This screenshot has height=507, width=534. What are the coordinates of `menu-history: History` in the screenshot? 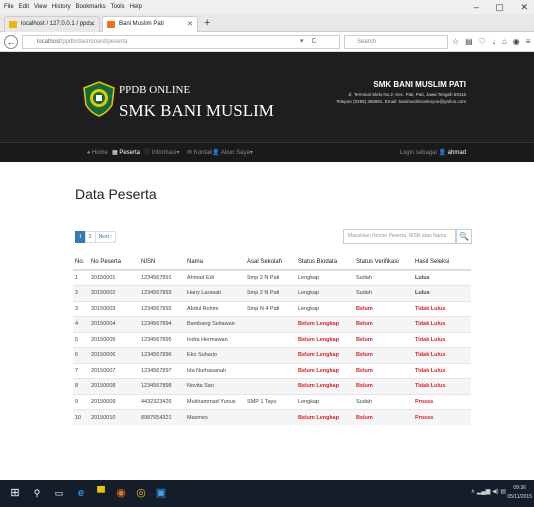 It's located at (61, 7).